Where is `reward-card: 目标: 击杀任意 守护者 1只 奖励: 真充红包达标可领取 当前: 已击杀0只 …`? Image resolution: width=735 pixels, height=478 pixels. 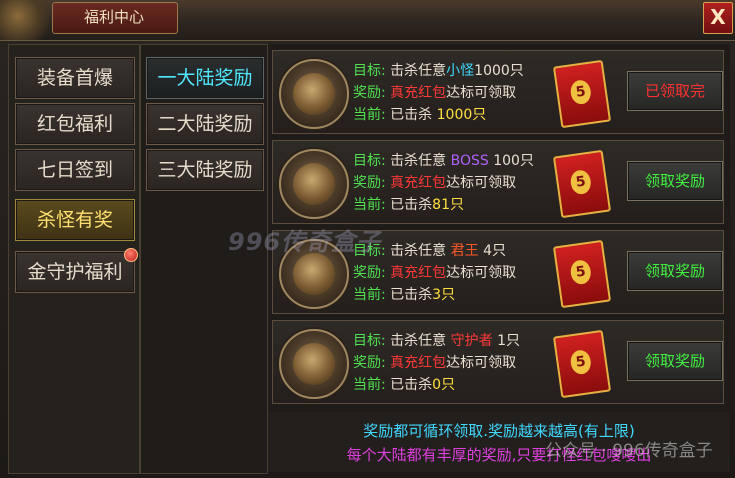 reward-card: 目标: 击杀任意 守护者 1只 奖励: 真充红包达标可领取 当前: 已击杀0只 … is located at coordinates (498, 362).